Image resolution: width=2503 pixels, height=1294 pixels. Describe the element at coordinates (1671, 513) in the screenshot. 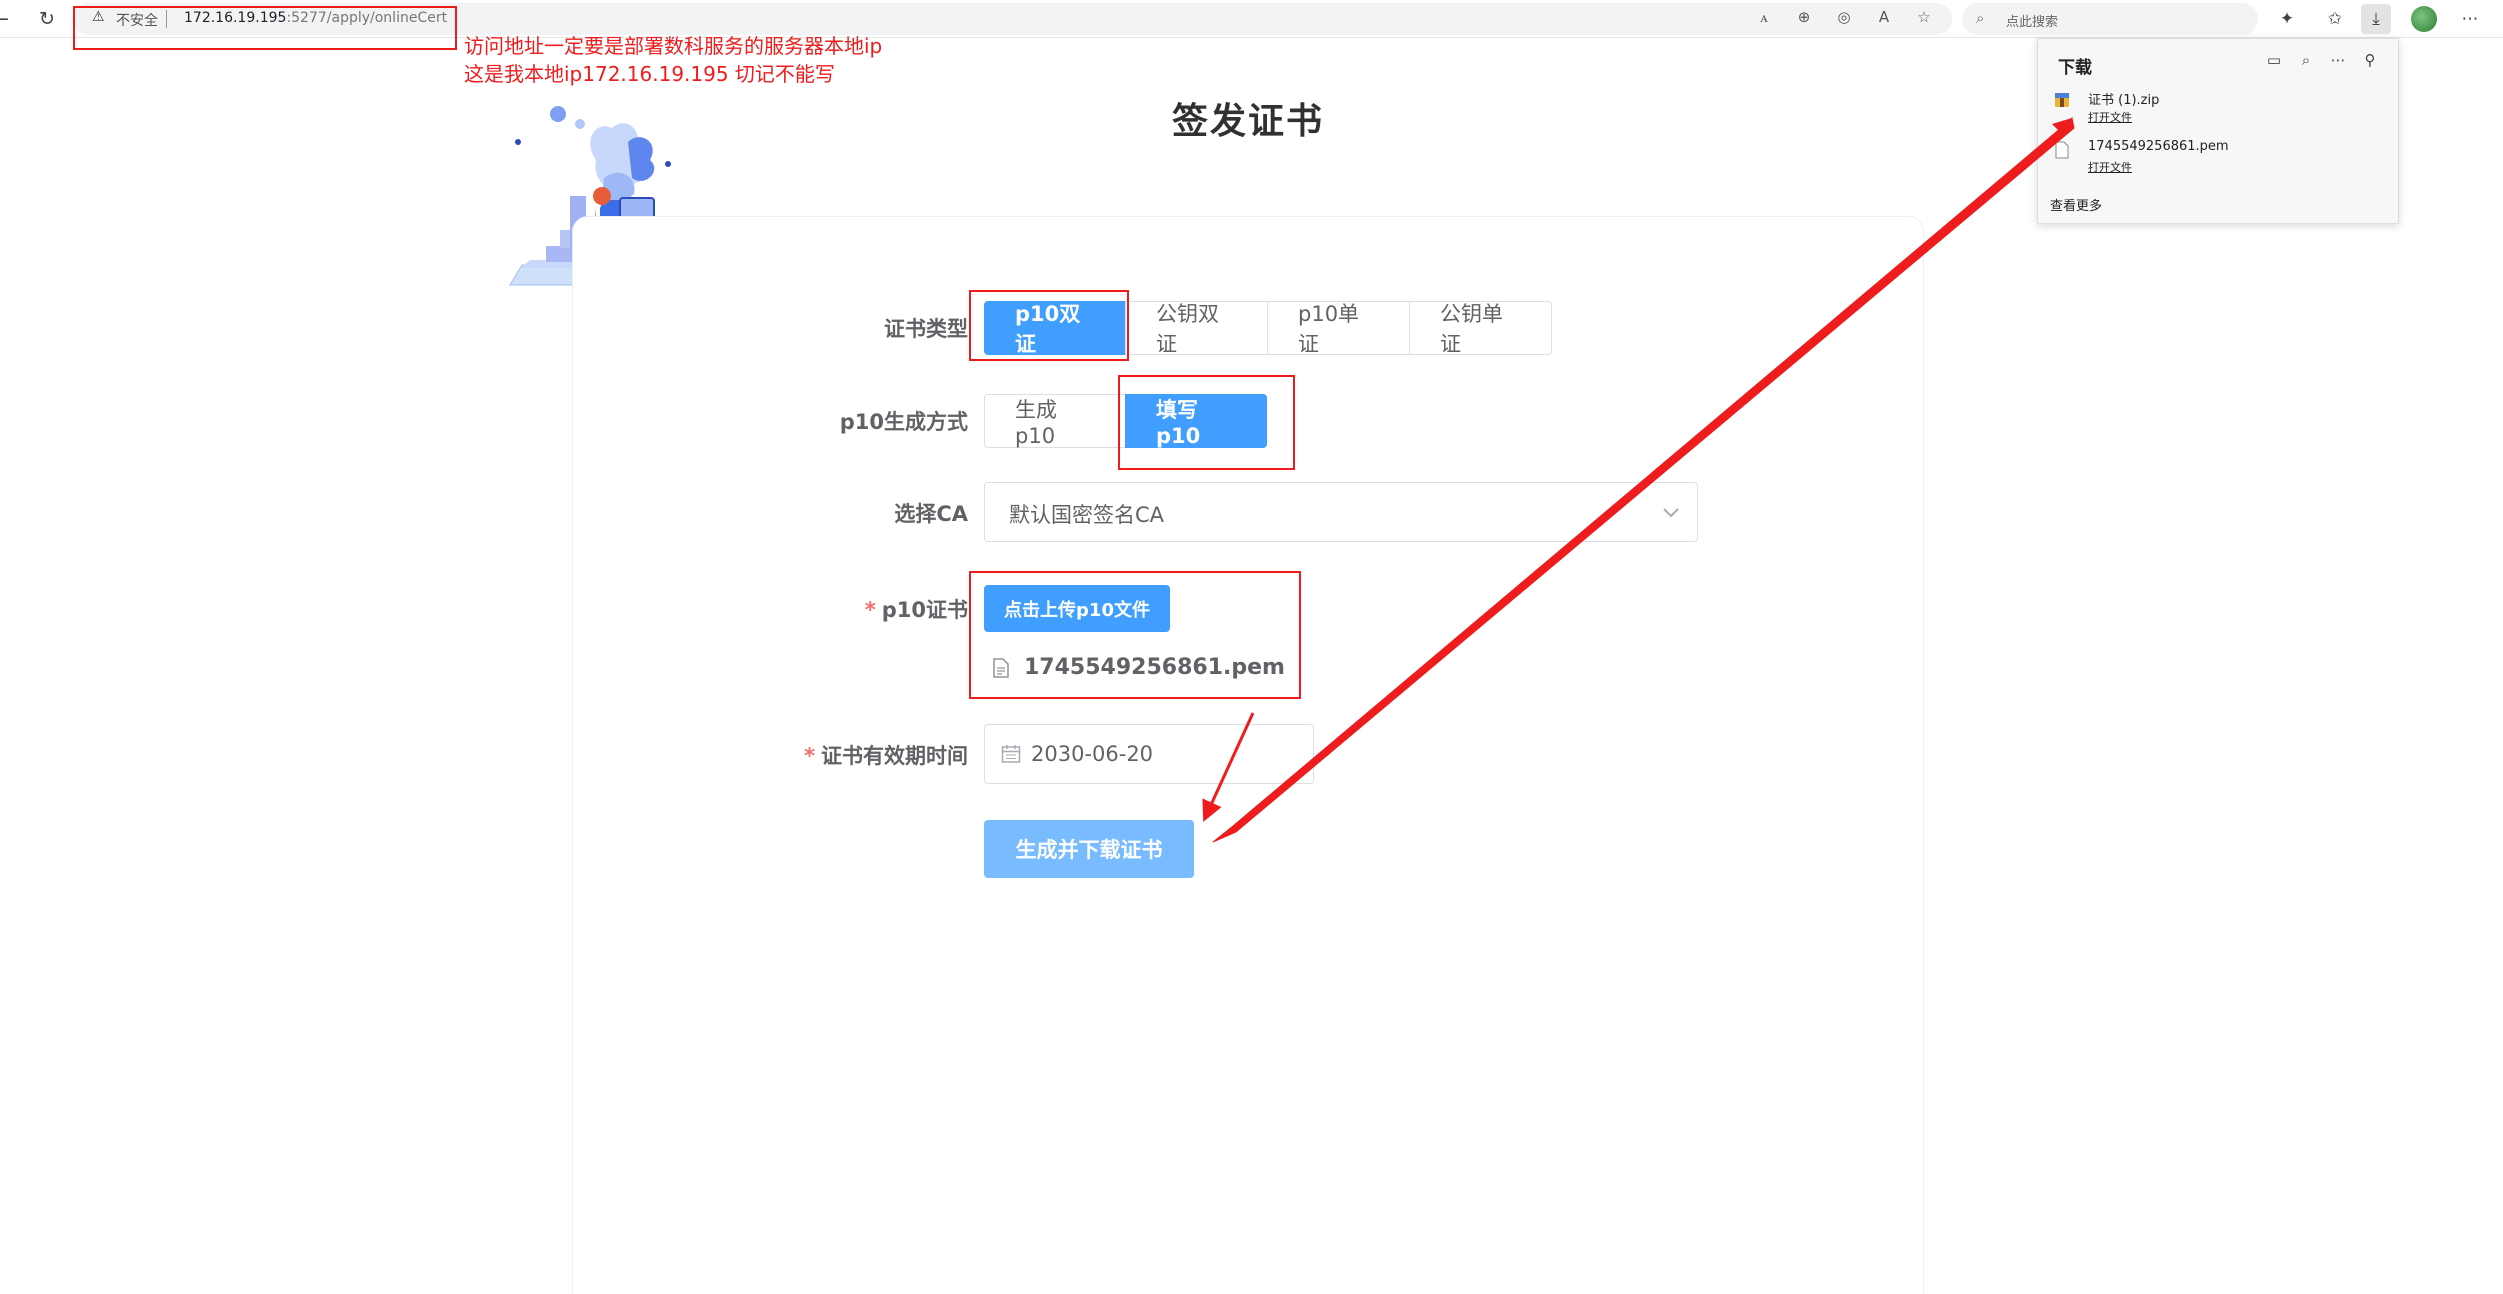

I see `chevron-down-icon` at that location.